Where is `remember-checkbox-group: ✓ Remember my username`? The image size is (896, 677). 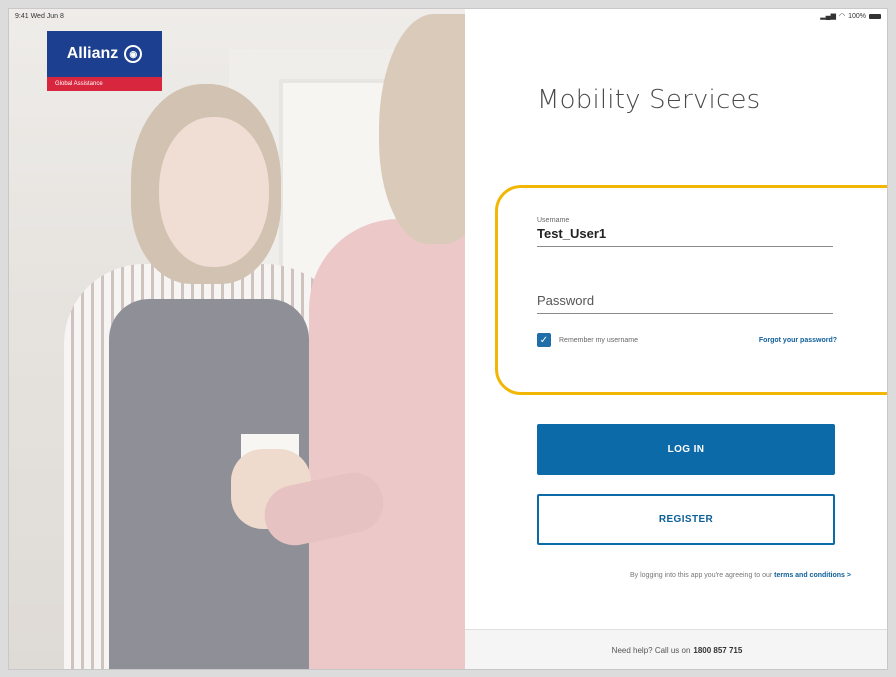
remember-checkbox-group: ✓ Remember my username is located at coordinates (587, 340).